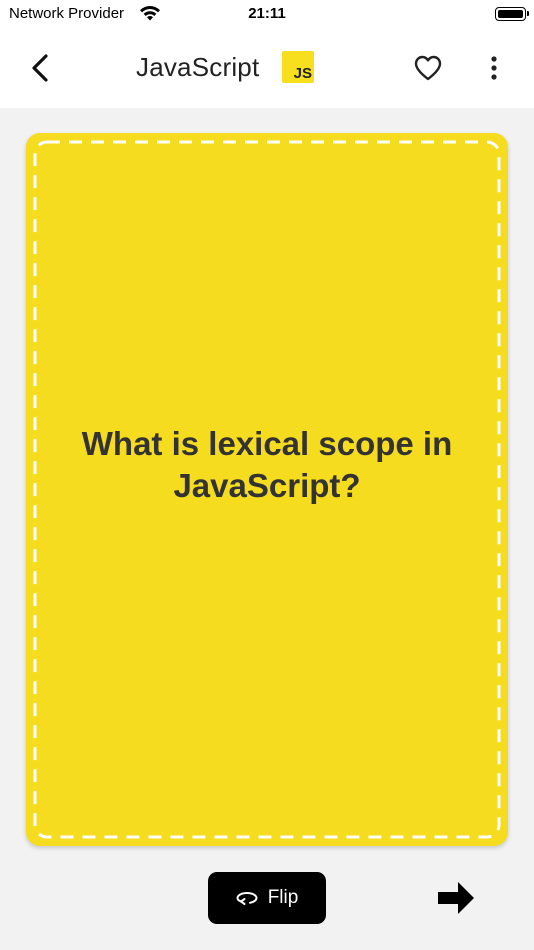  I want to click on js-logo-text: JS, so click(302, 73).